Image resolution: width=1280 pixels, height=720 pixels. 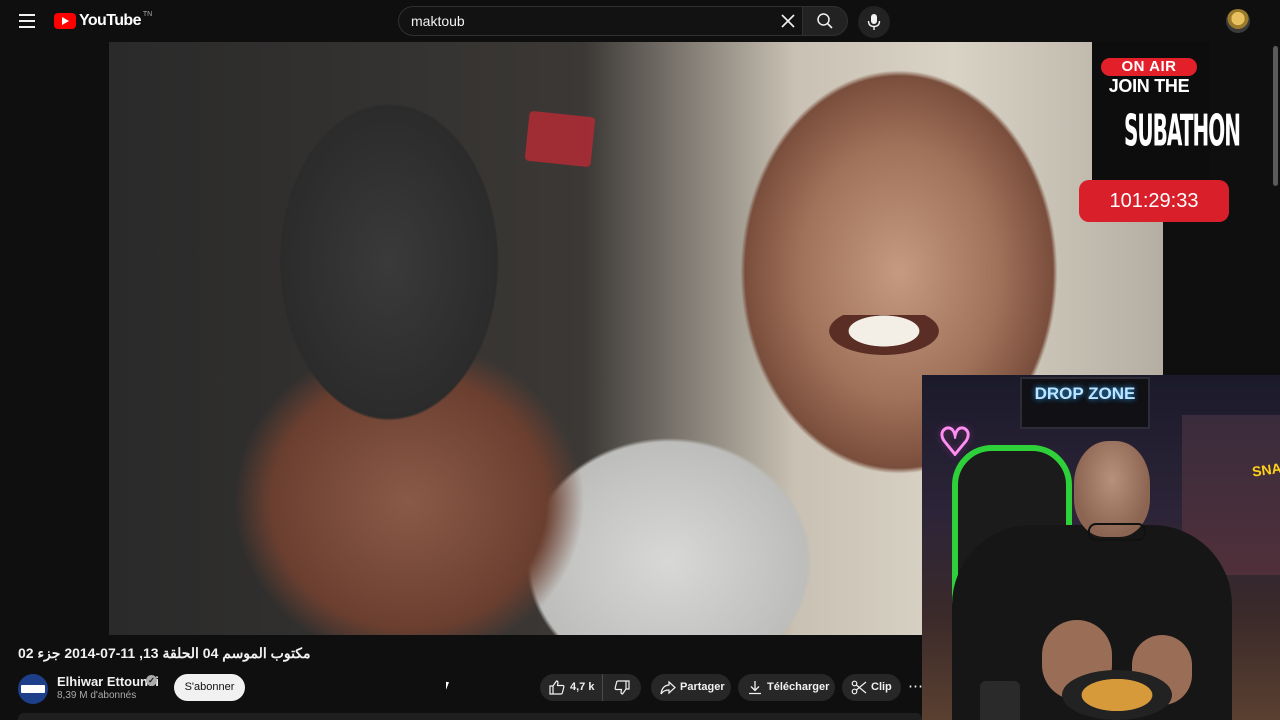 I want to click on youtube-logo: YouTube TN, so click(x=103, y=21).